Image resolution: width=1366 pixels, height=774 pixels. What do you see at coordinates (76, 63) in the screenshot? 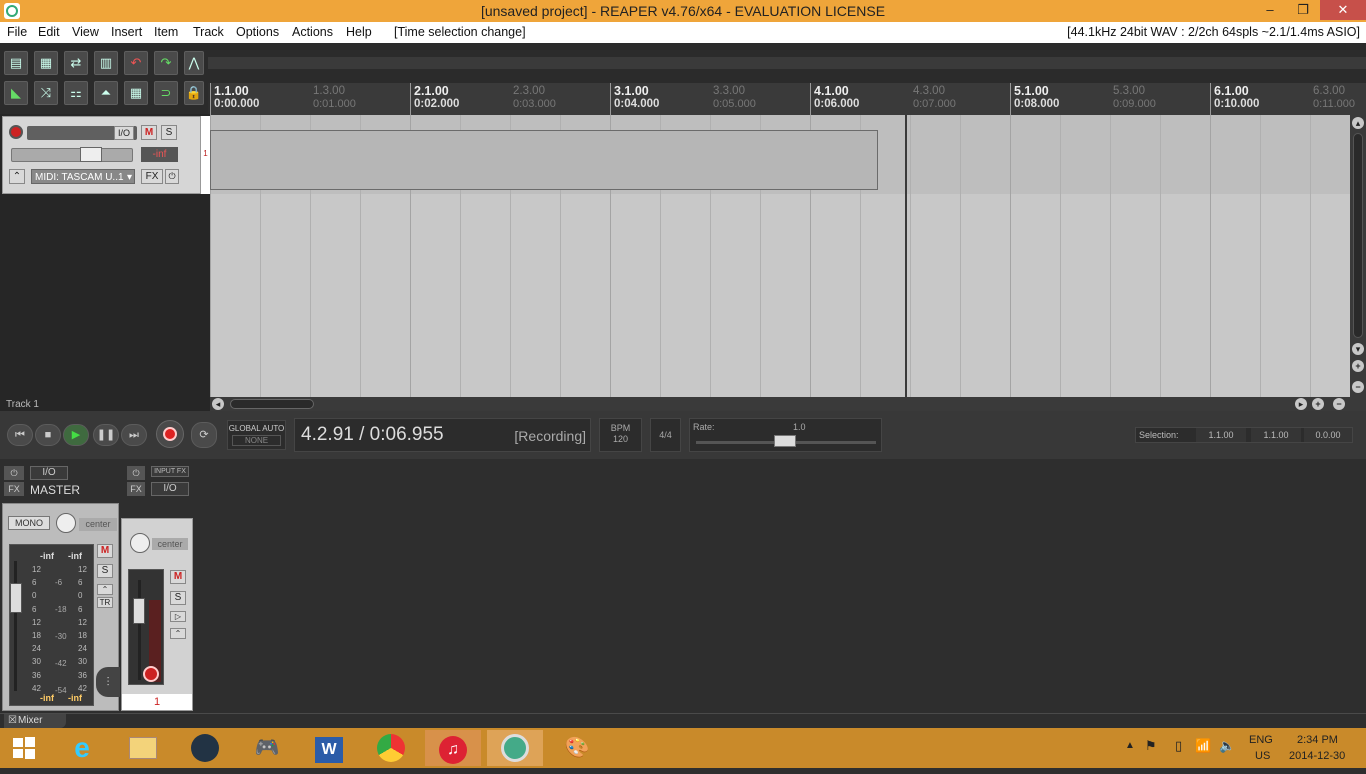
I see `save-project-icon: ⇄` at bounding box center [76, 63].